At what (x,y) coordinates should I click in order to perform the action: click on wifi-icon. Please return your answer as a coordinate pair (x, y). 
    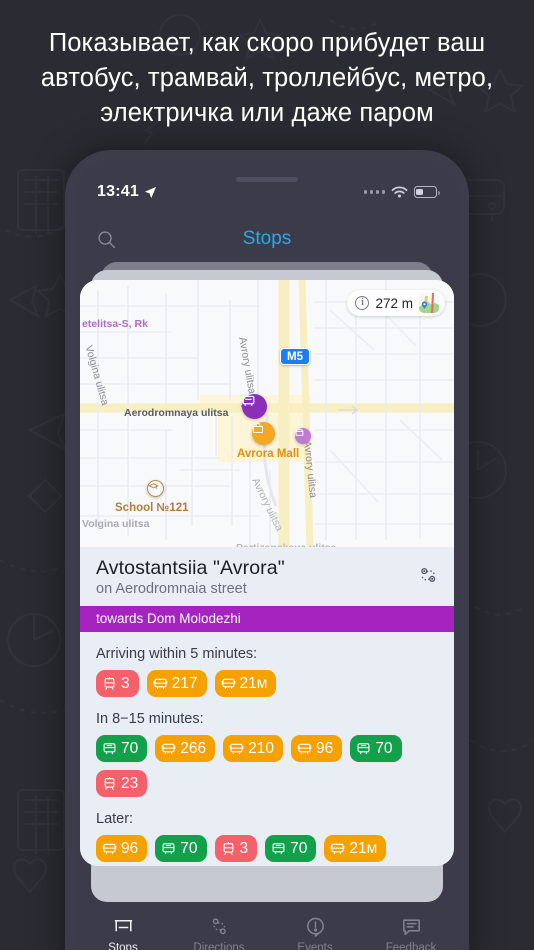
    Looking at the image, I should click on (399, 192).